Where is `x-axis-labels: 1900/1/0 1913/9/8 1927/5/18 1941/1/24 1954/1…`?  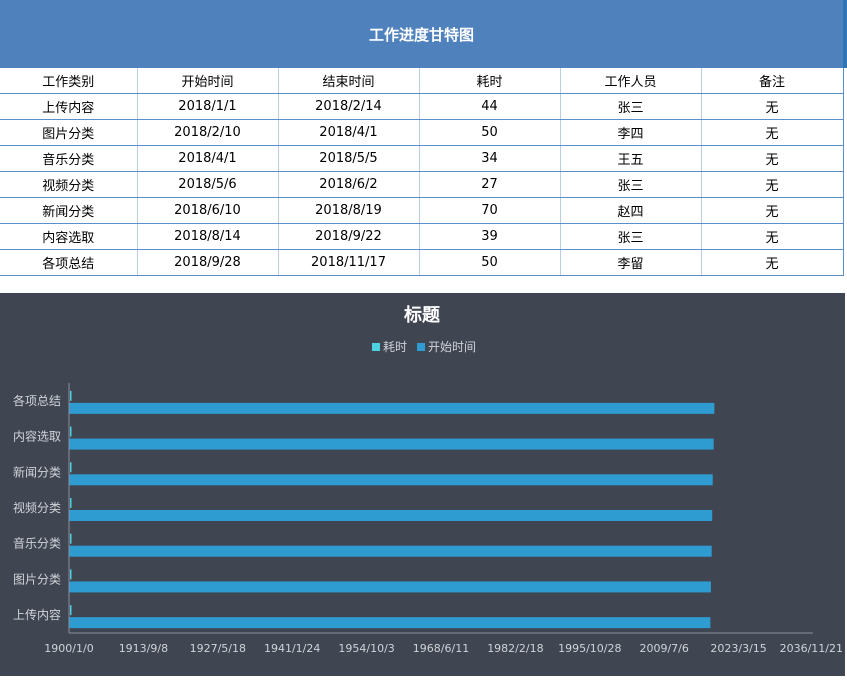
x-axis-labels: 1900/1/0 1913/9/8 1927/5/18 1941/1/24 1954/1… is located at coordinates (443, 648).